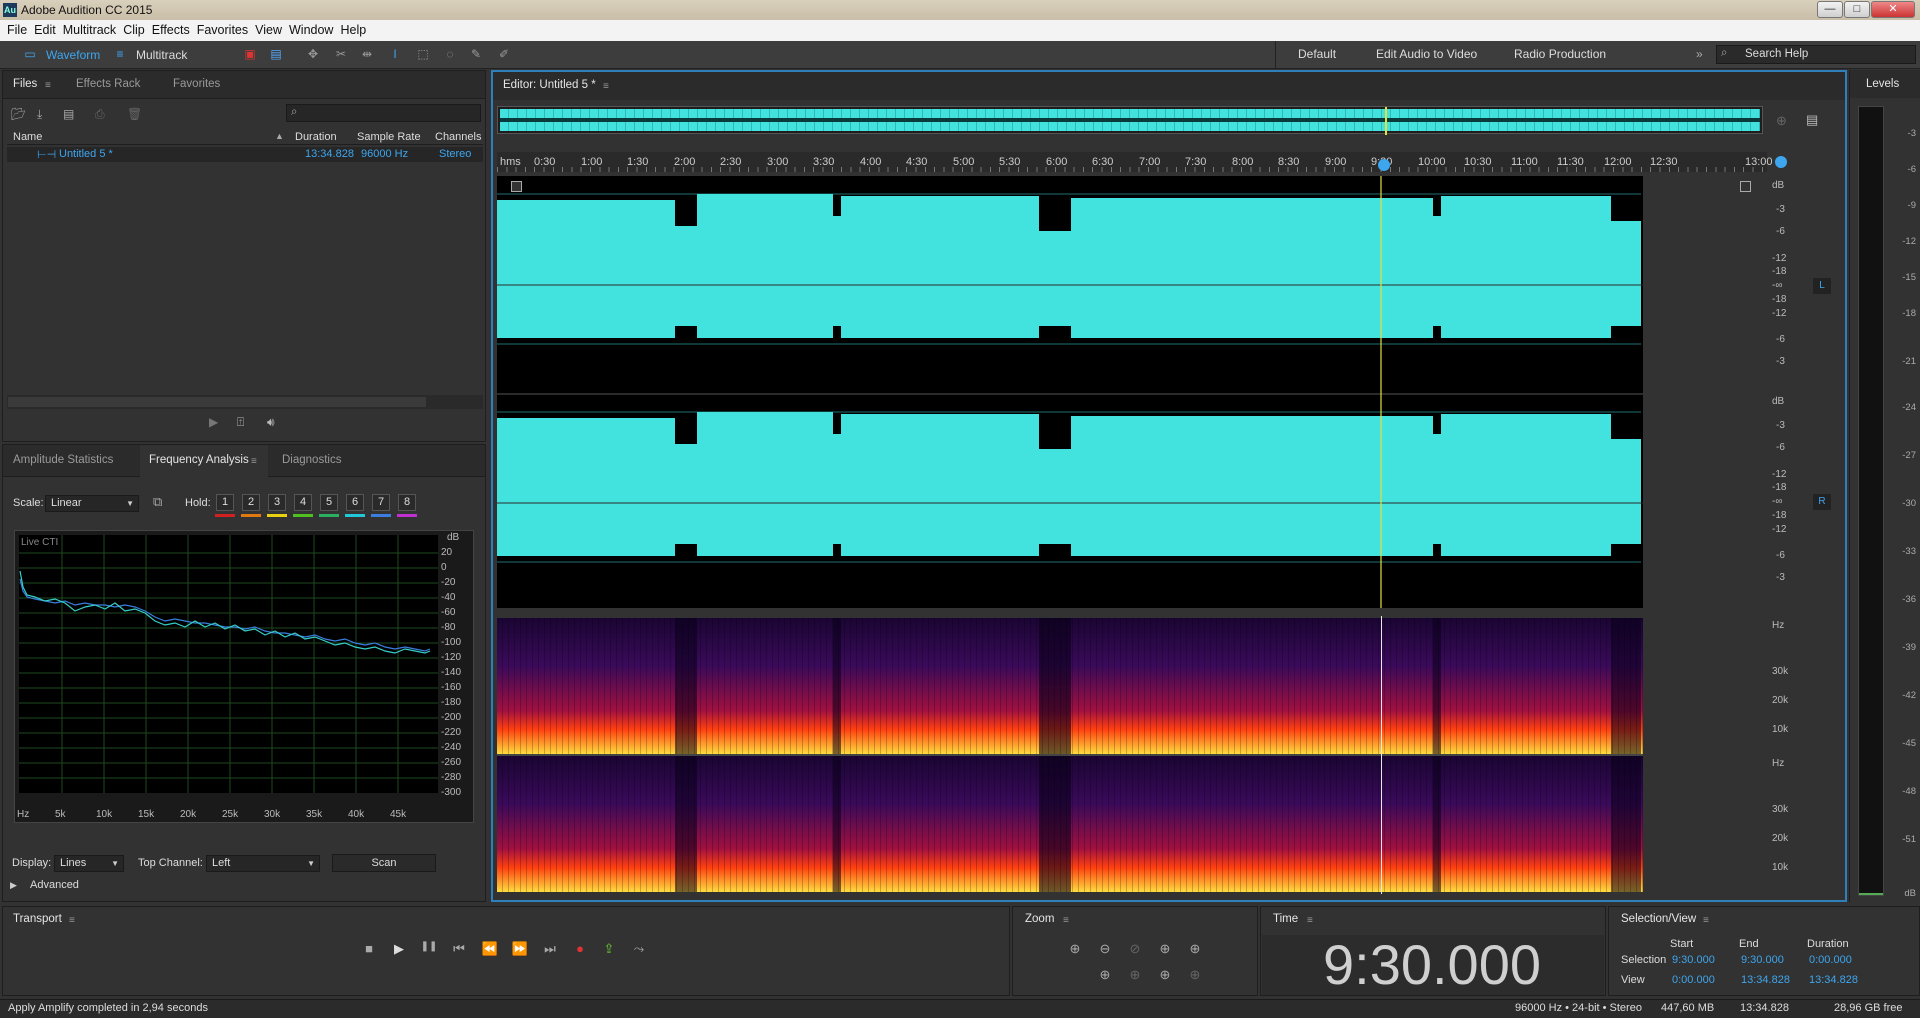 The height and width of the screenshot is (1018, 1920). What do you see at coordinates (549, 85) in the screenshot?
I see `editor-title: Editor: Untitled 5 *` at bounding box center [549, 85].